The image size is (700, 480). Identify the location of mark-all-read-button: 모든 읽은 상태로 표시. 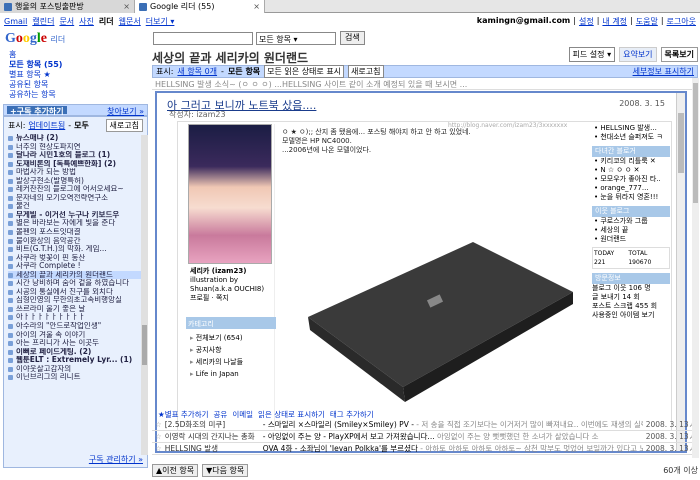
(304, 71).